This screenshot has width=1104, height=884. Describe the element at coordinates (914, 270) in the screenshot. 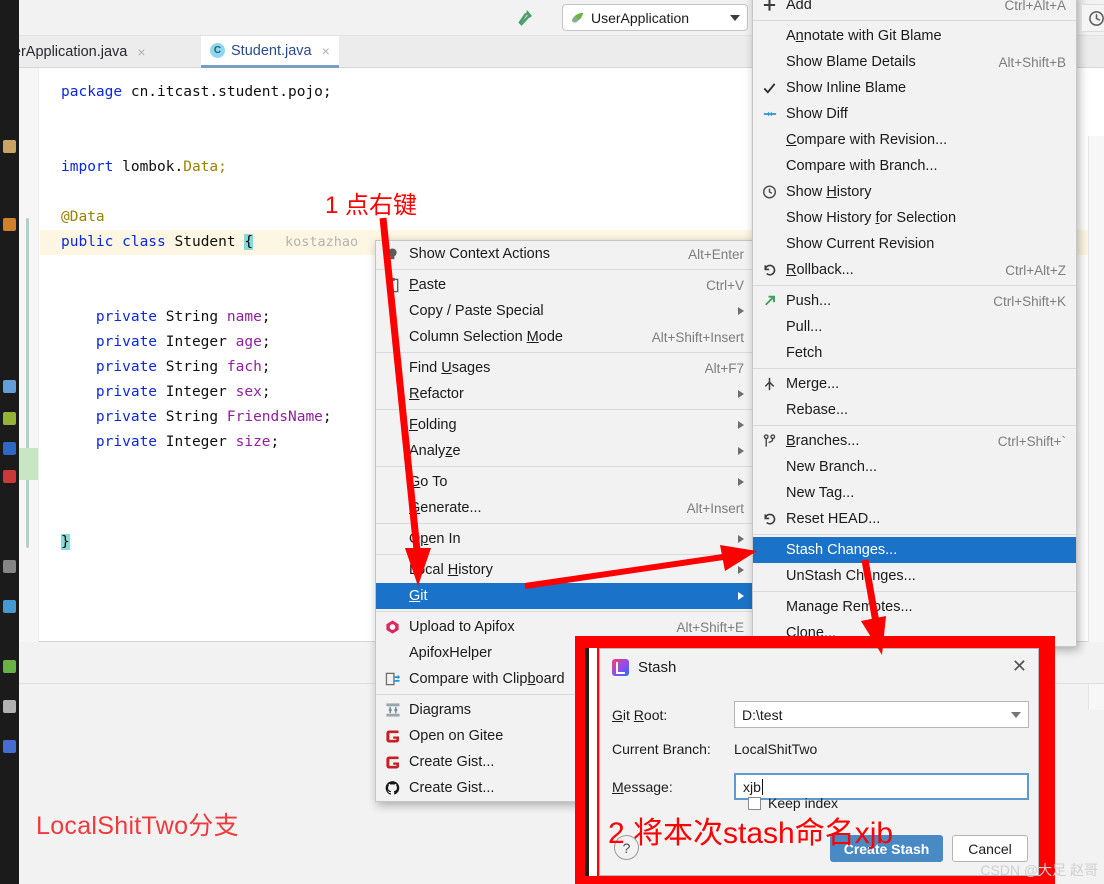

I see `git-rollback: Rollback... Ctrl+Alt+Z` at that location.